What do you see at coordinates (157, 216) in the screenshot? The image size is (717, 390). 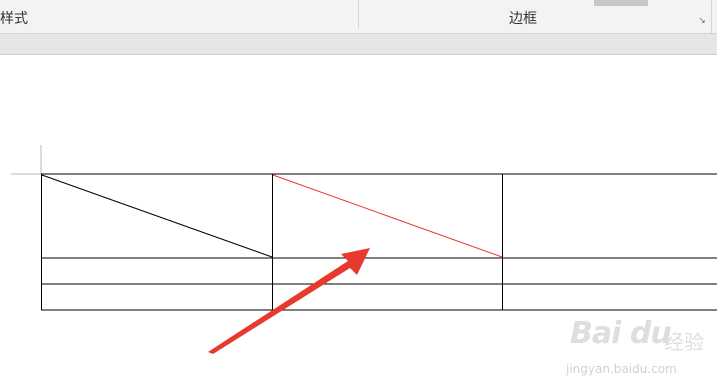 I see `header-cell-1-diagonal` at bounding box center [157, 216].